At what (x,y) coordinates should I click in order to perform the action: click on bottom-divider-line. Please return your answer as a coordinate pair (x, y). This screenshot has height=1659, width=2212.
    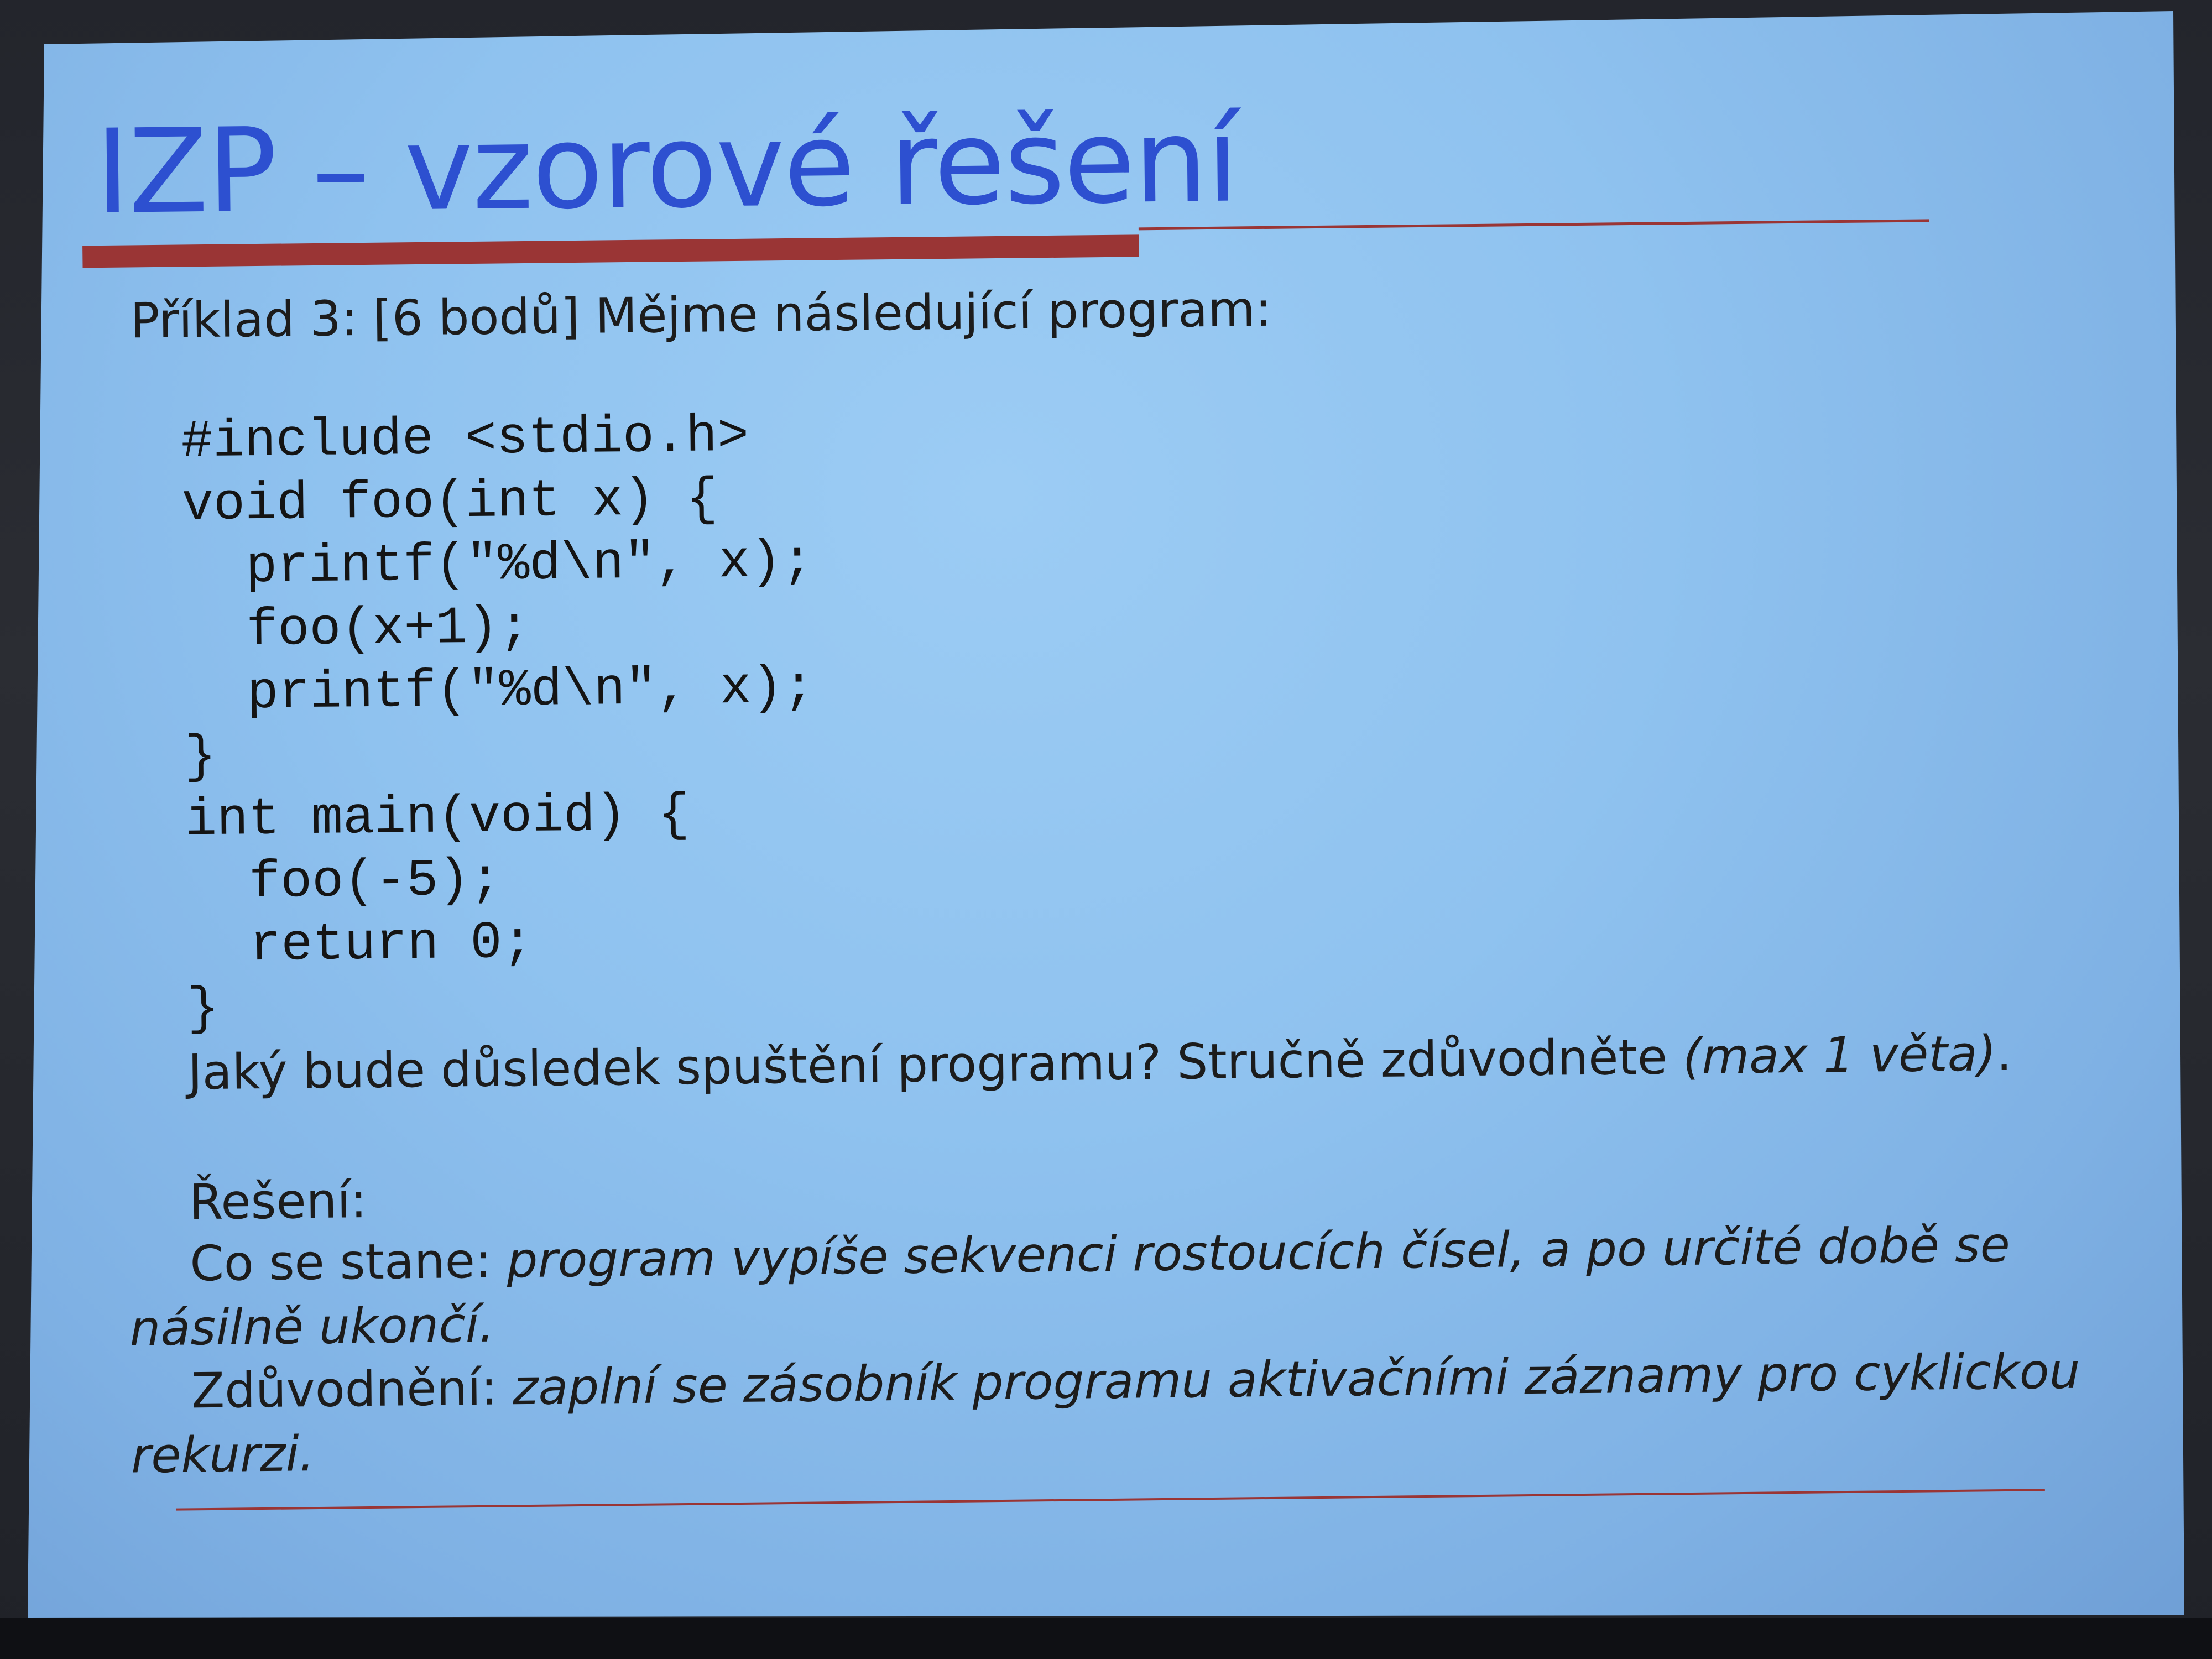
    Looking at the image, I should click on (1110, 1500).